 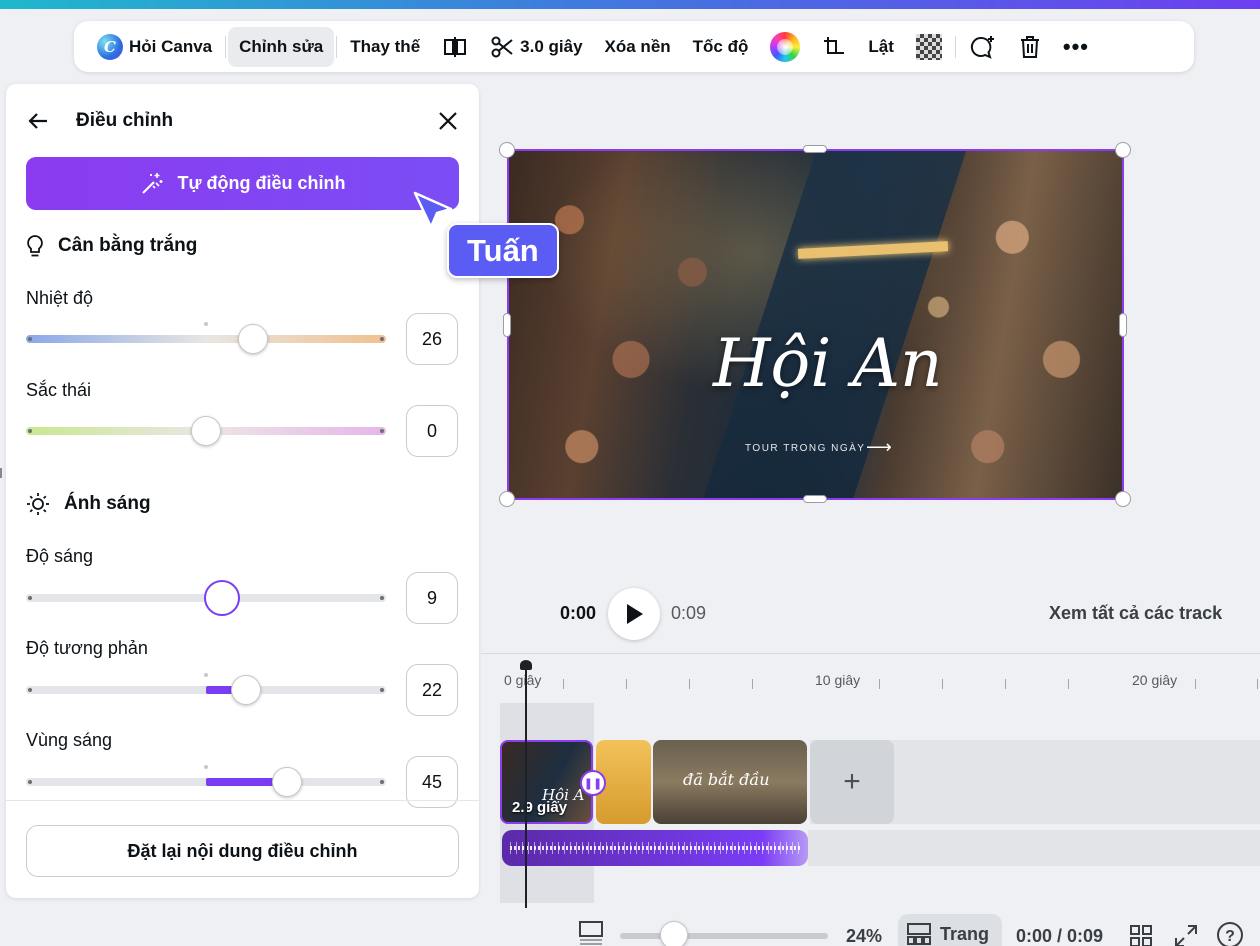 I want to click on grid-view-icon, so click(x=1141, y=935).